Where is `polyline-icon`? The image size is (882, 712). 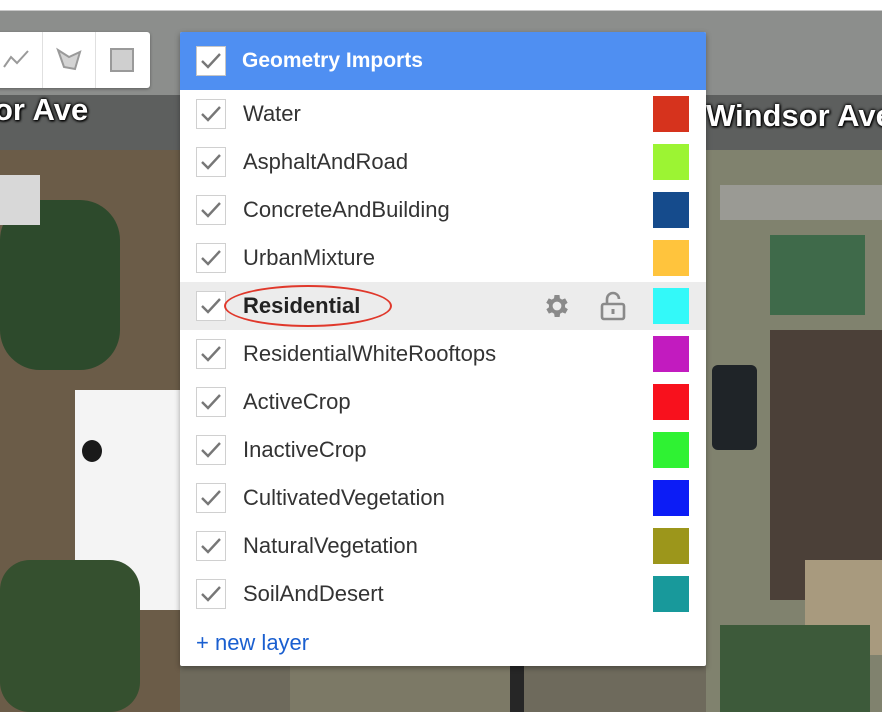 polyline-icon is located at coordinates (16, 59).